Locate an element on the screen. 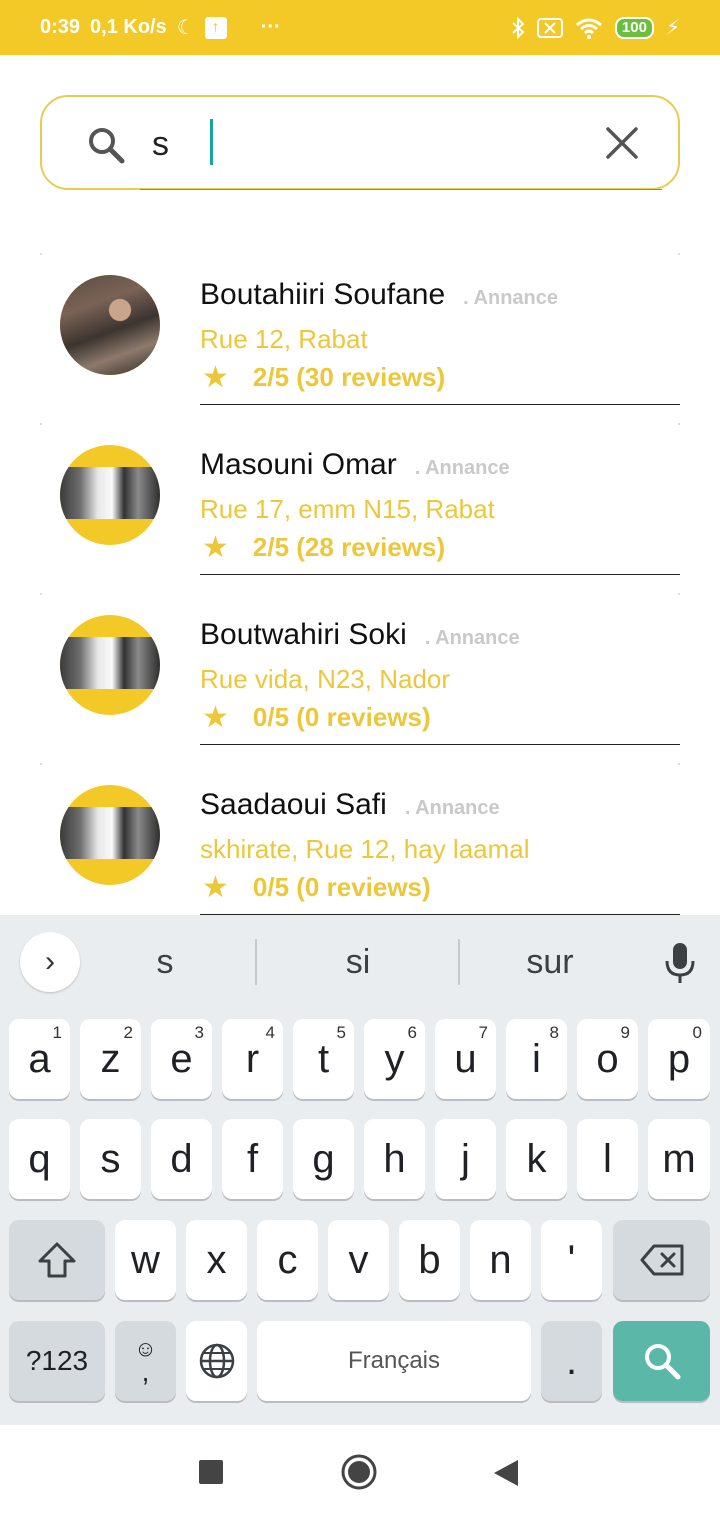 Image resolution: width=720 pixels, height=1520 pixels. recents-icon is located at coordinates (211, 1472).